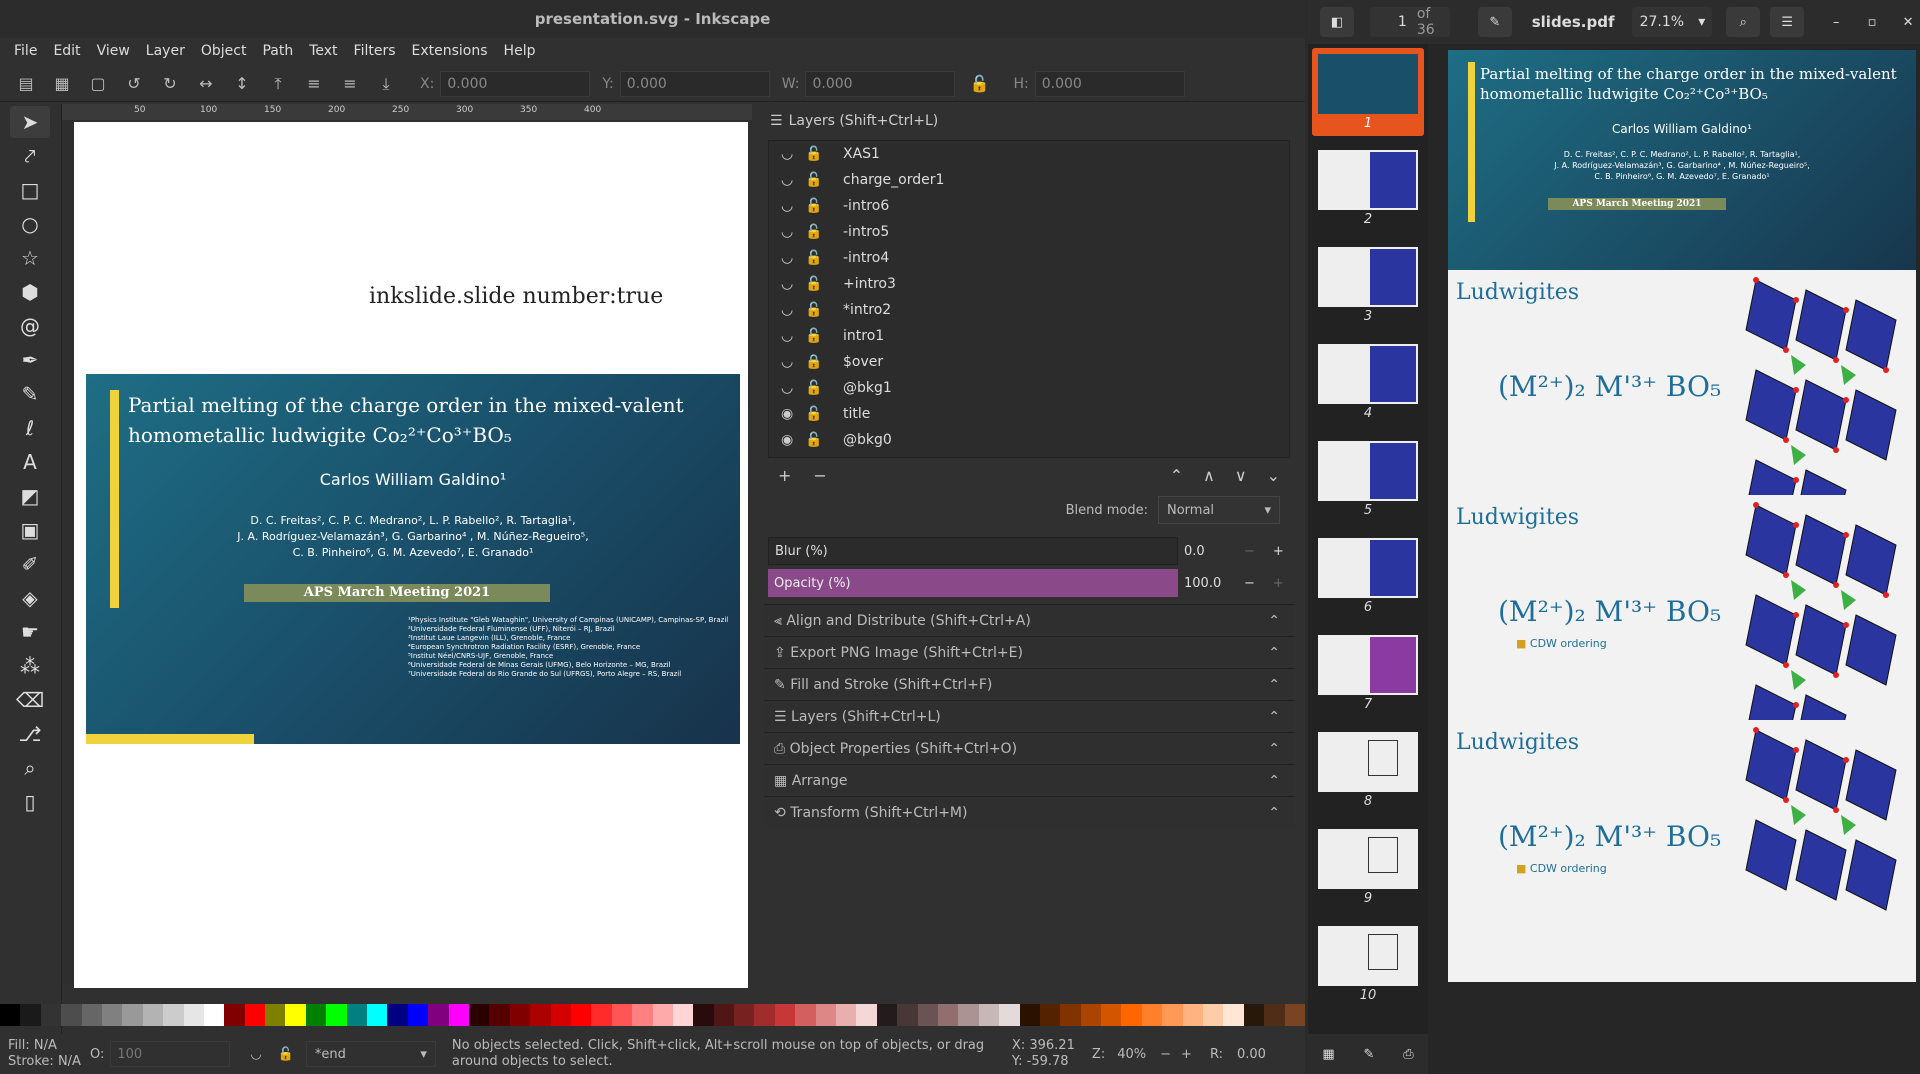  What do you see at coordinates (1214, 583) in the screenshot?
I see `opacity-value: 100.0` at bounding box center [1214, 583].